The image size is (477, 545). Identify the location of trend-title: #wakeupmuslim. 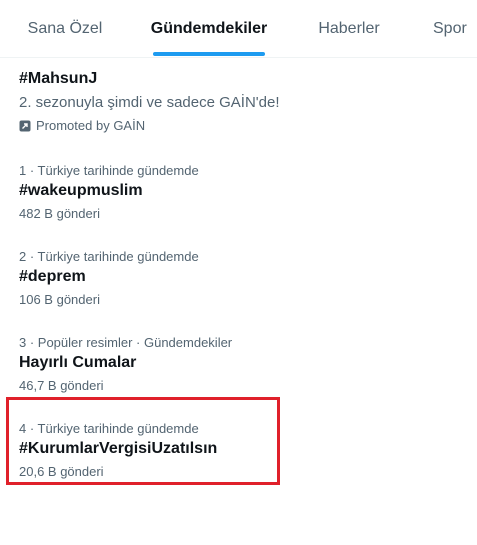
(81, 190).